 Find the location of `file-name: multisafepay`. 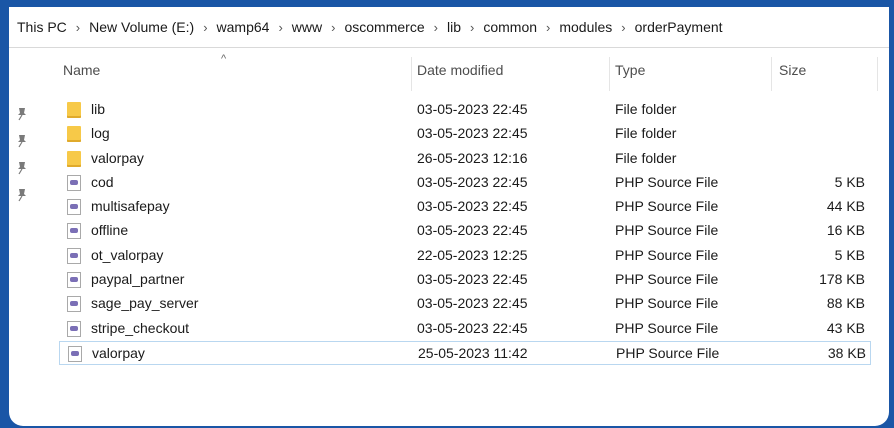

file-name: multisafepay is located at coordinates (130, 206).